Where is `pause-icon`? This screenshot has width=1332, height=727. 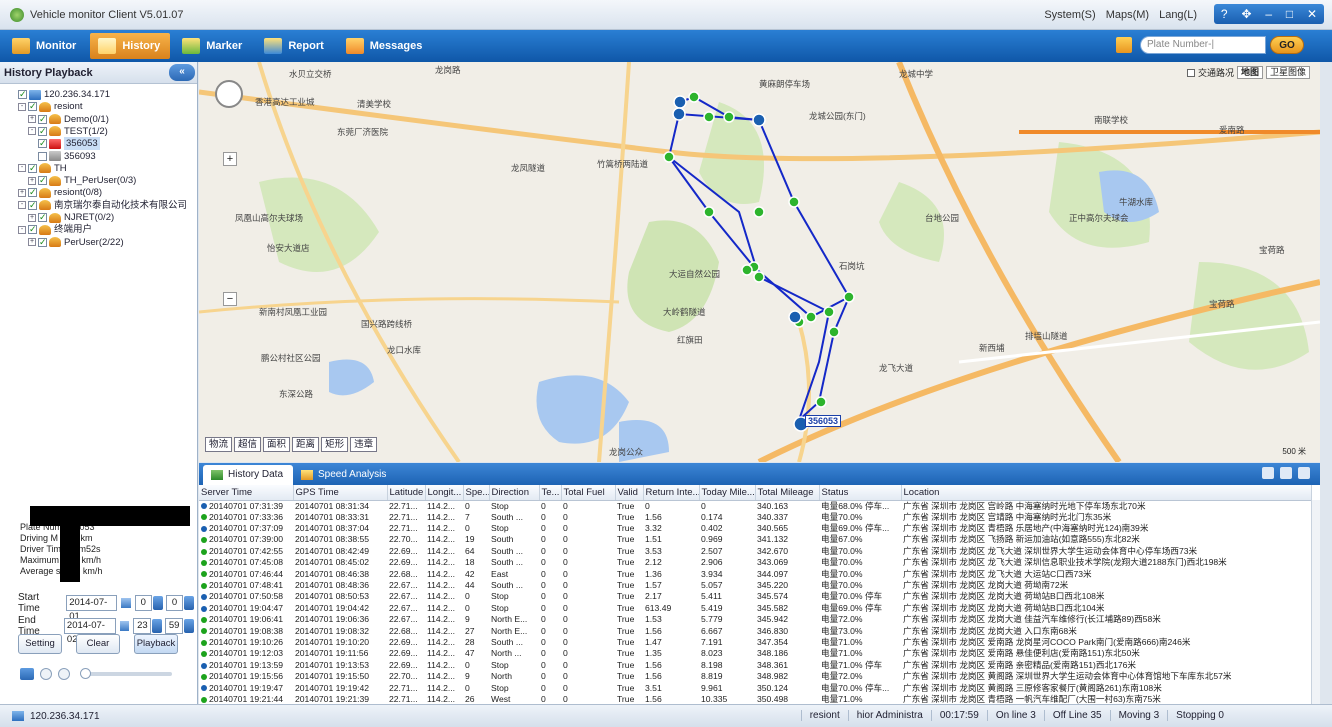 pause-icon is located at coordinates (64, 674).